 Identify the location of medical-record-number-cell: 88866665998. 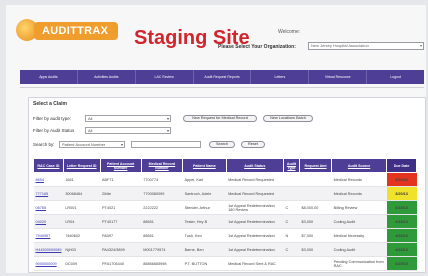
(162, 263).